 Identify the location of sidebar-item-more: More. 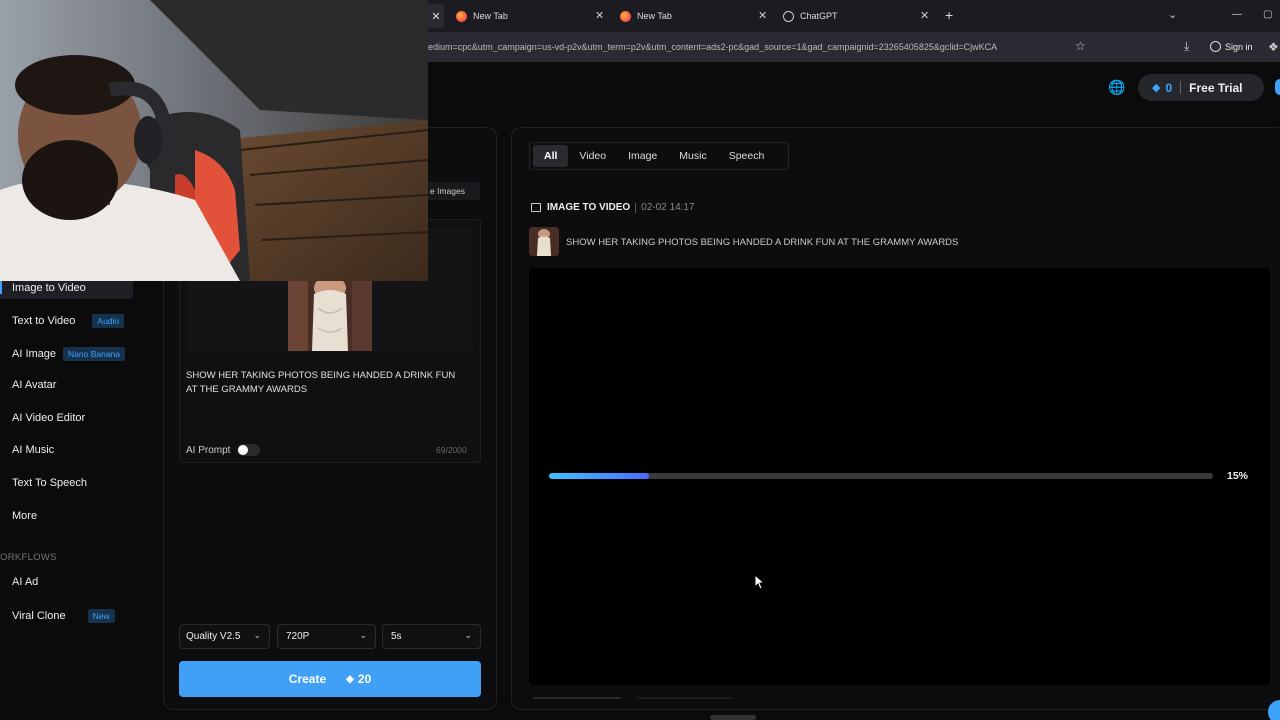
(24, 516).